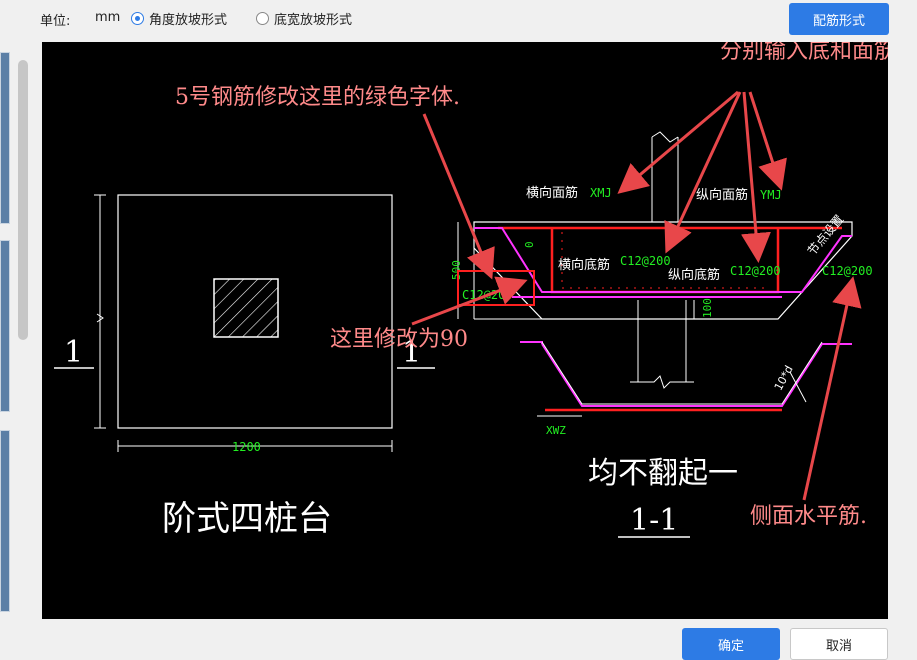  What do you see at coordinates (767, 141) in the screenshot?
I see `arrow-top4` at bounding box center [767, 141].